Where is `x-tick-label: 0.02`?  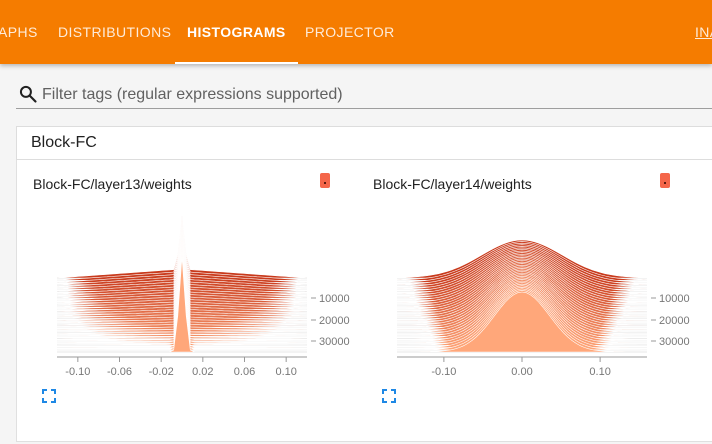 x-tick-label: 0.02 is located at coordinates (202, 372).